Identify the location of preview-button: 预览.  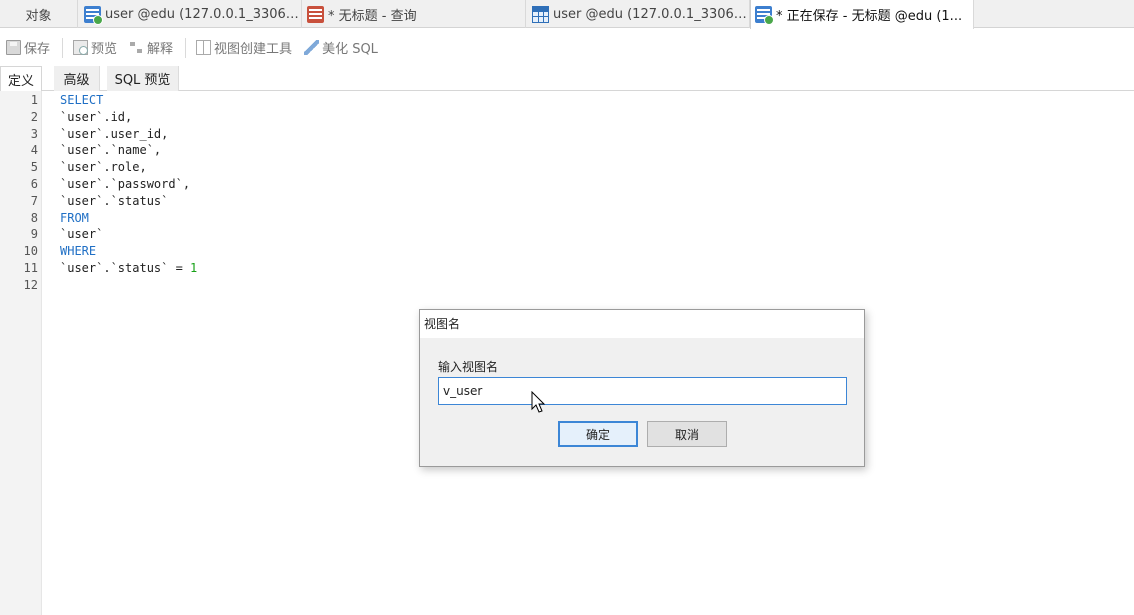
(95, 47).